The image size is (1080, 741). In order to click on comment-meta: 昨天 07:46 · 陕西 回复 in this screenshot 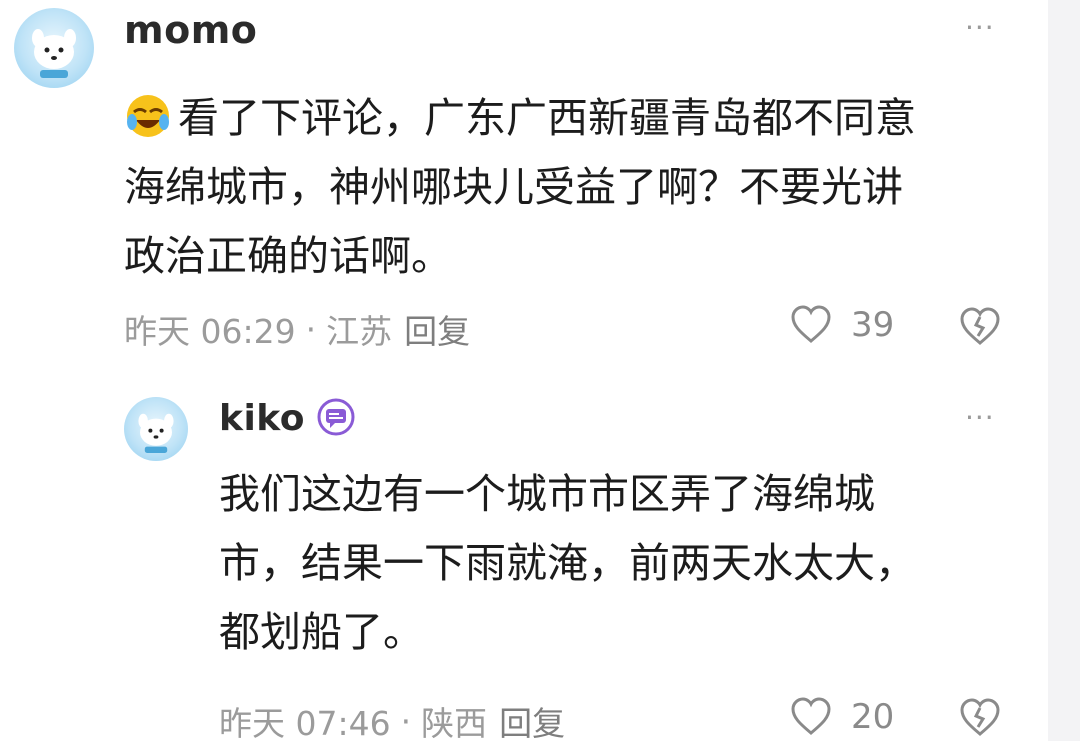, I will do `click(392, 719)`.